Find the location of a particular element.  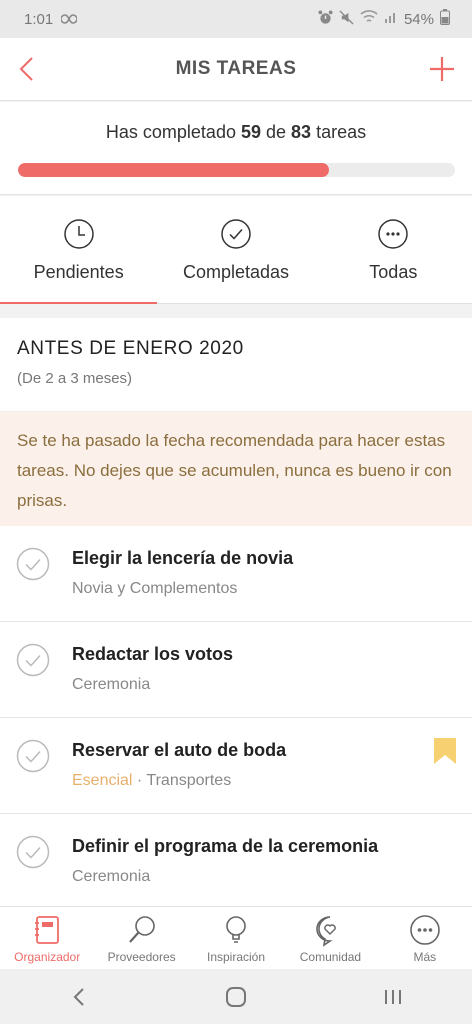

tab-todas: Todas is located at coordinates (393, 249).